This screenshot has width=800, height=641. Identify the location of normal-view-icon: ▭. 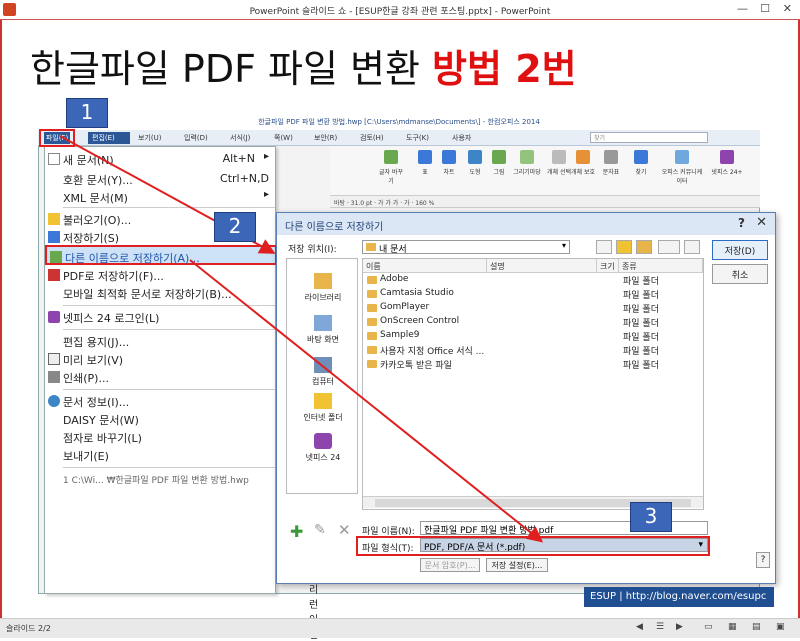
(708, 627).